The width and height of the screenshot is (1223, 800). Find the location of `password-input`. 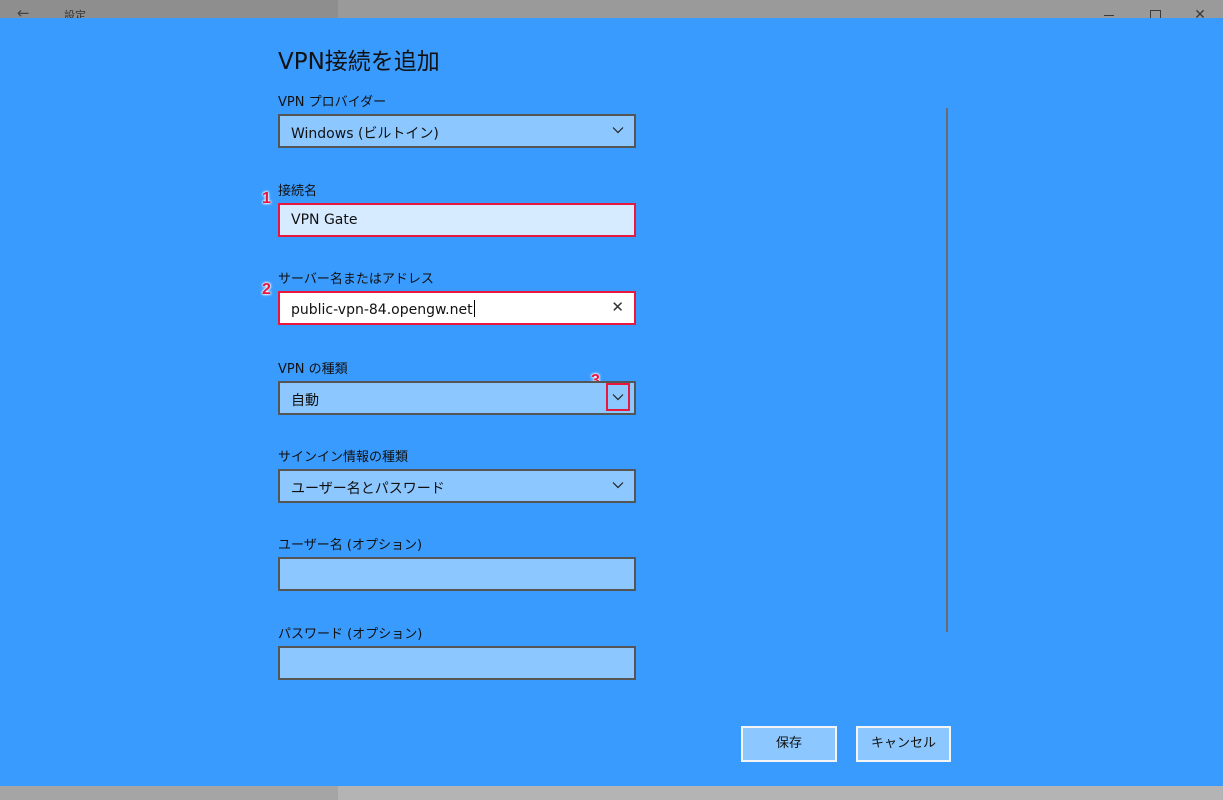

password-input is located at coordinates (457, 663).